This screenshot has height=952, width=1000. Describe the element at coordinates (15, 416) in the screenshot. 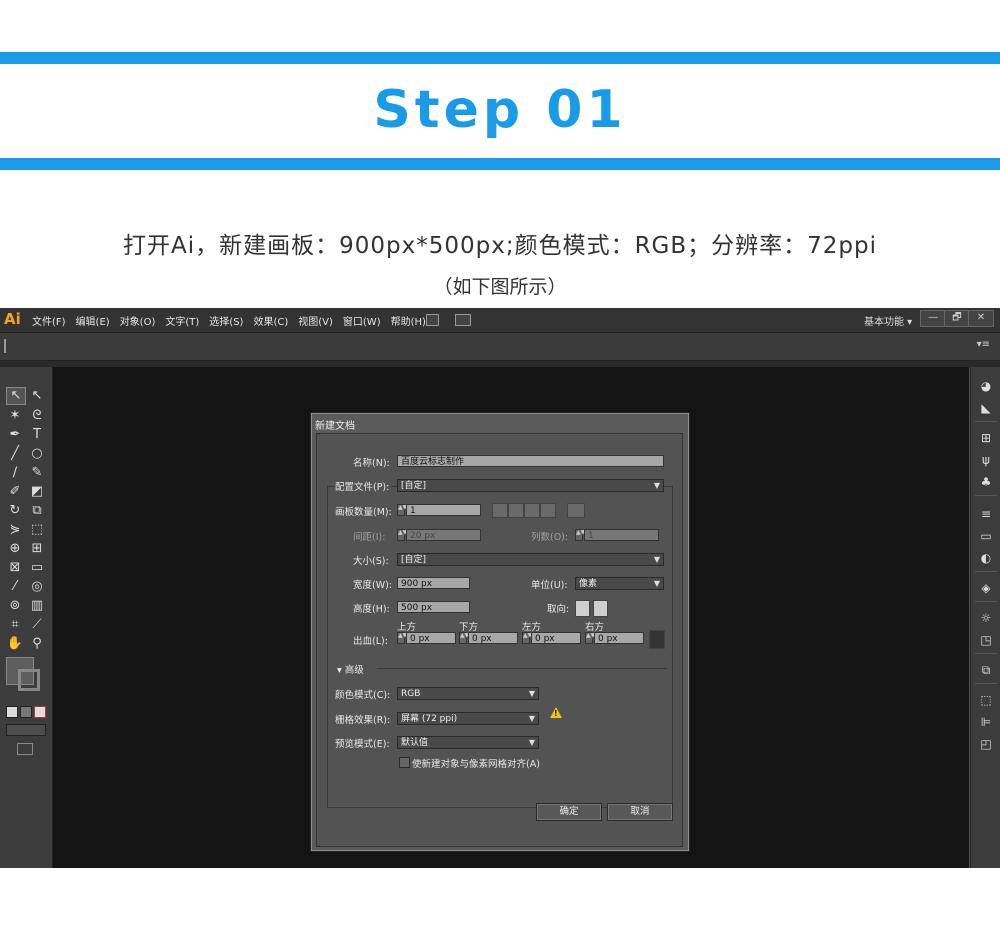

I see `magic-wand-tool-icon: ✶` at that location.